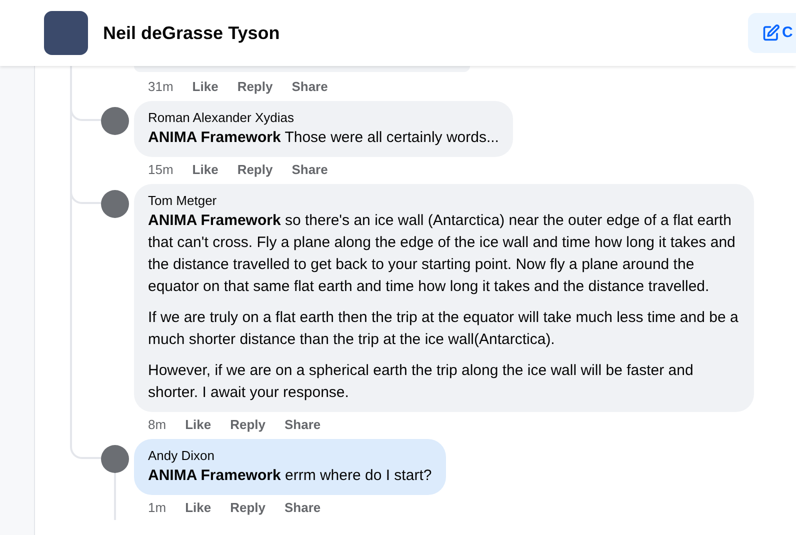 This screenshot has width=796, height=535. What do you see at coordinates (157, 508) in the screenshot?
I see `comment-time: 1m` at bounding box center [157, 508].